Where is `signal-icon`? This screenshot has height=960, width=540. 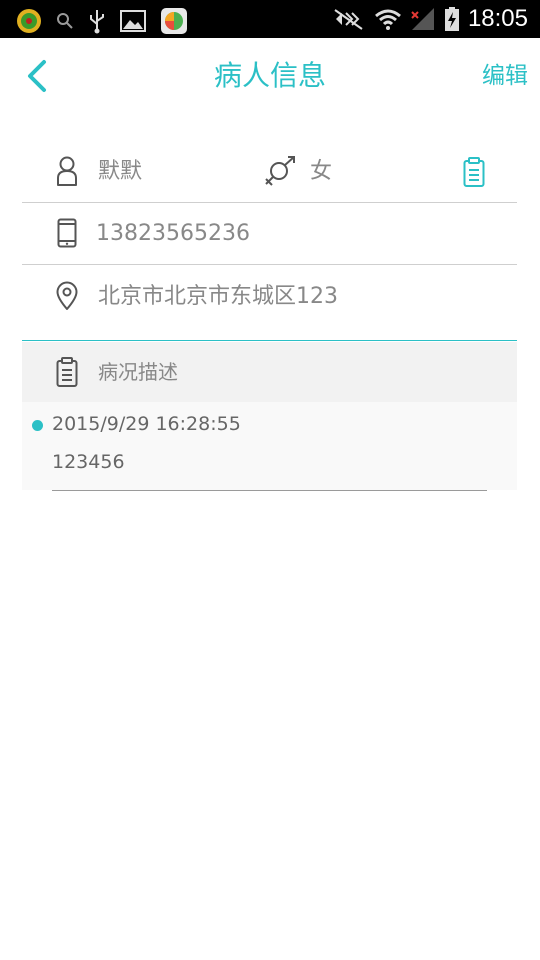 signal-icon is located at coordinates (422, 19).